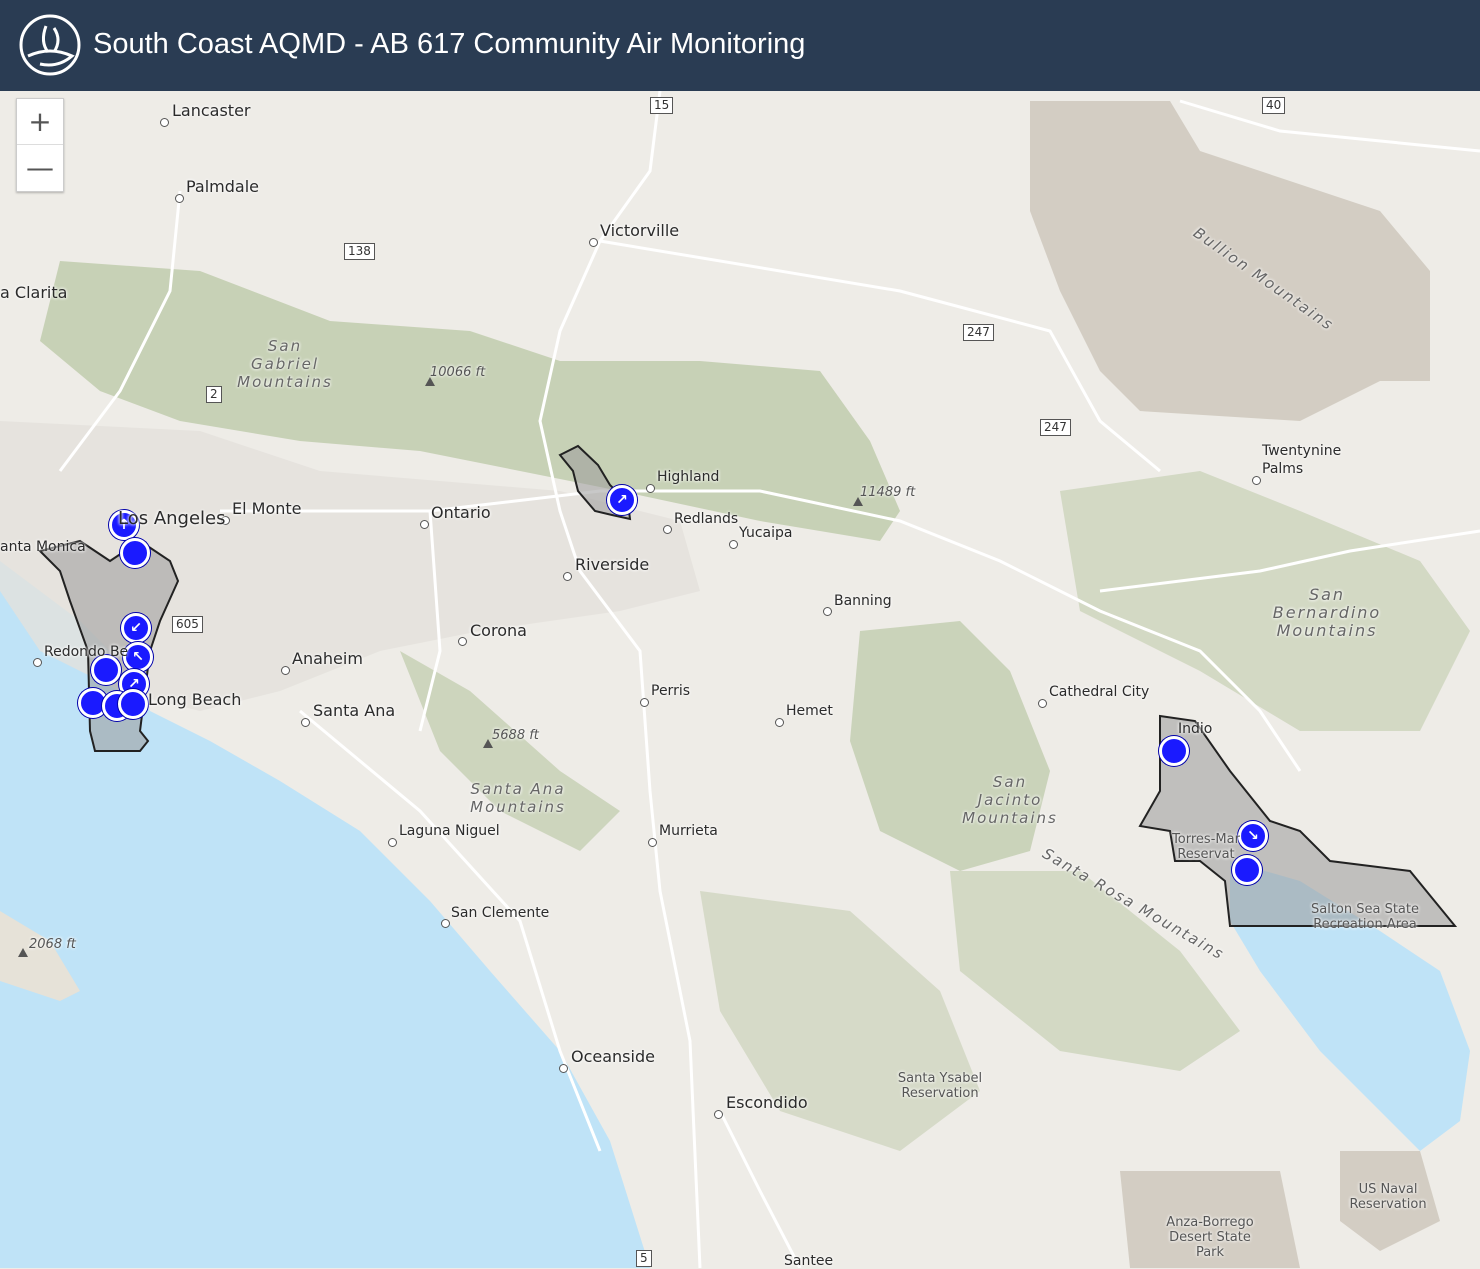  What do you see at coordinates (43, 547) in the screenshot?
I see `city-label-santa-monica: anta Monica` at bounding box center [43, 547].